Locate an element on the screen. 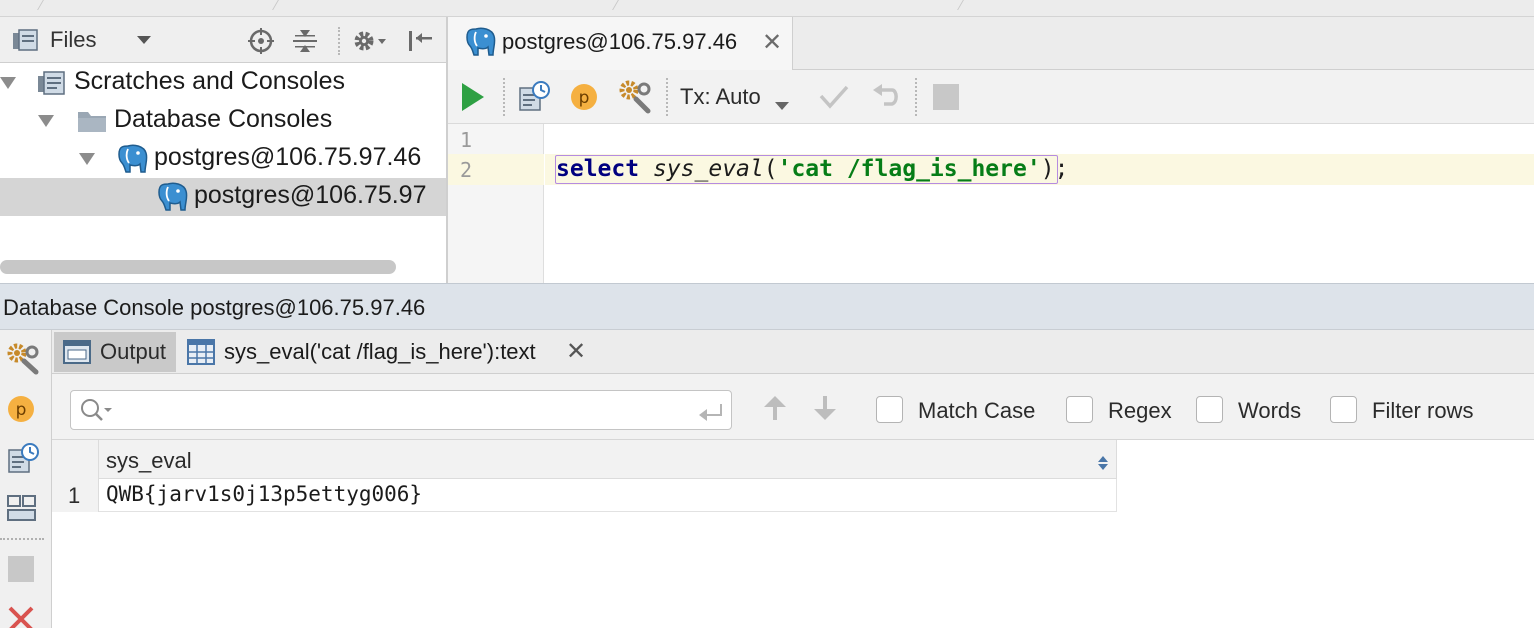 This screenshot has width=1534, height=628. sql-function-name: sys_eval is located at coordinates (708, 169).